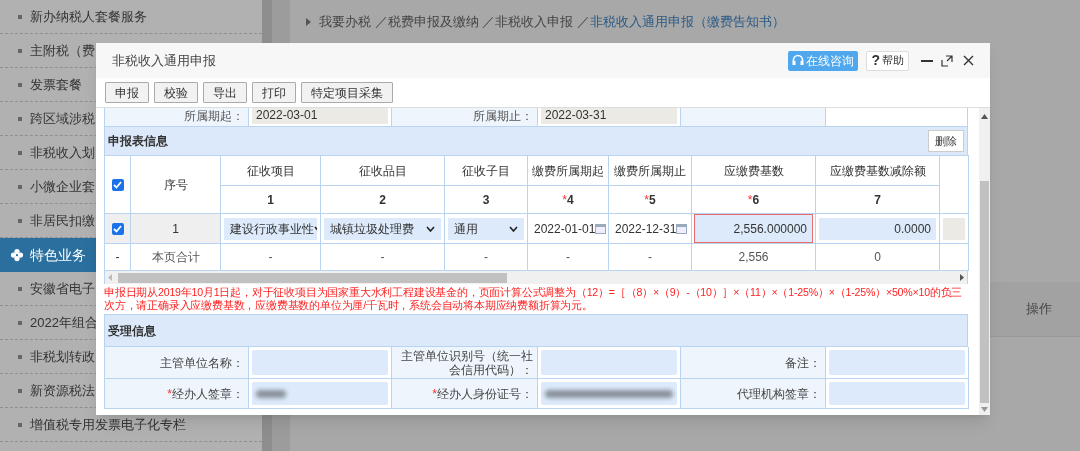 This screenshot has width=1080, height=451. What do you see at coordinates (58, 255) in the screenshot?
I see `sidebar-item-label: 特色业务` at bounding box center [58, 255].